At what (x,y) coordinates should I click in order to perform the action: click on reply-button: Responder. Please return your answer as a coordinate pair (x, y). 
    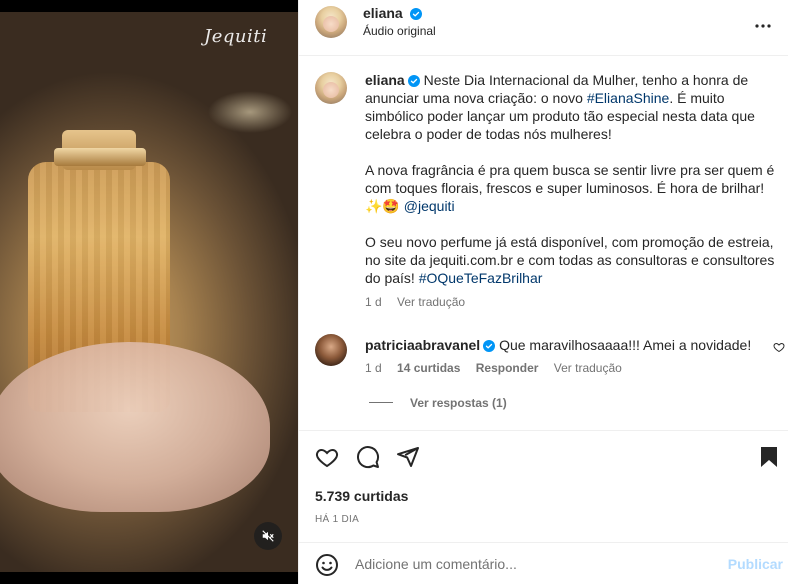
    Looking at the image, I should click on (507, 368).